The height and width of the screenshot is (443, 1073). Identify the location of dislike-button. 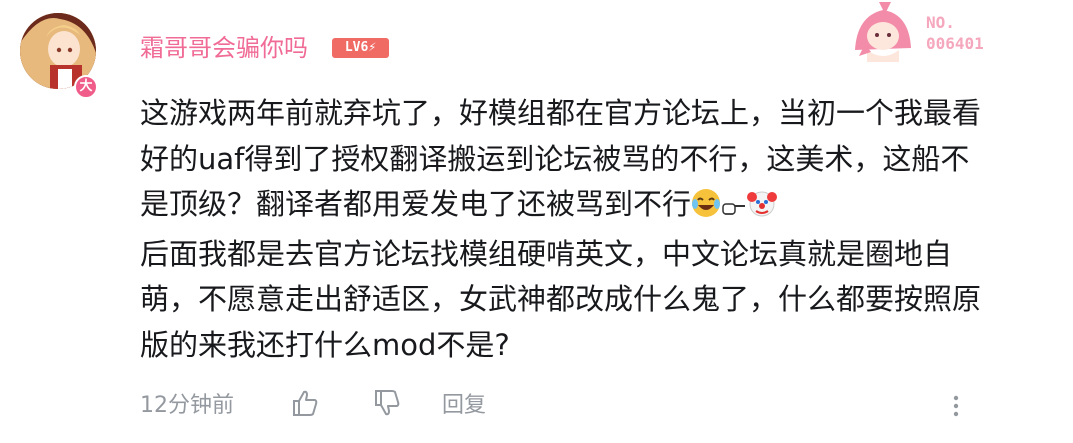
(387, 405).